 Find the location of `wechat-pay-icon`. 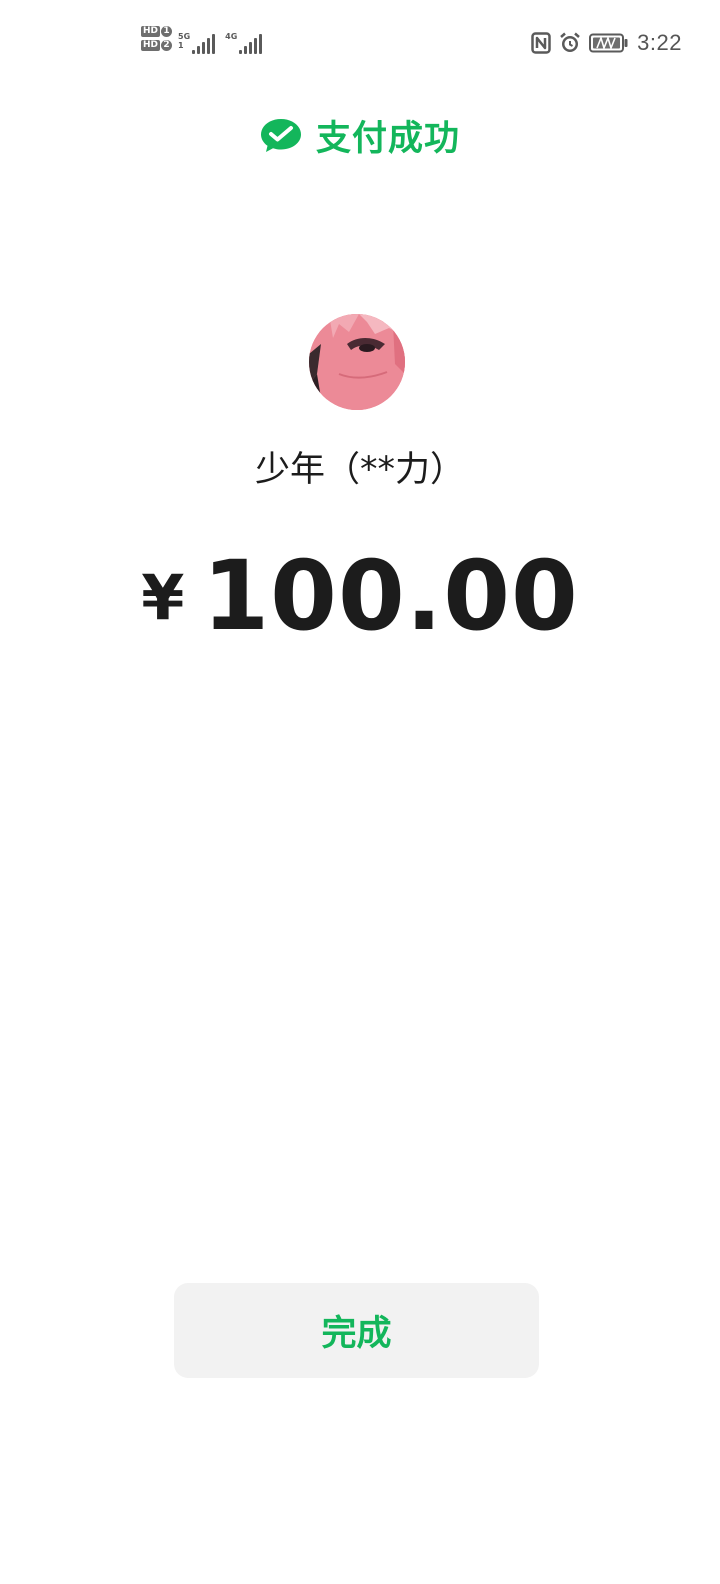

wechat-pay-icon is located at coordinates (280, 135).